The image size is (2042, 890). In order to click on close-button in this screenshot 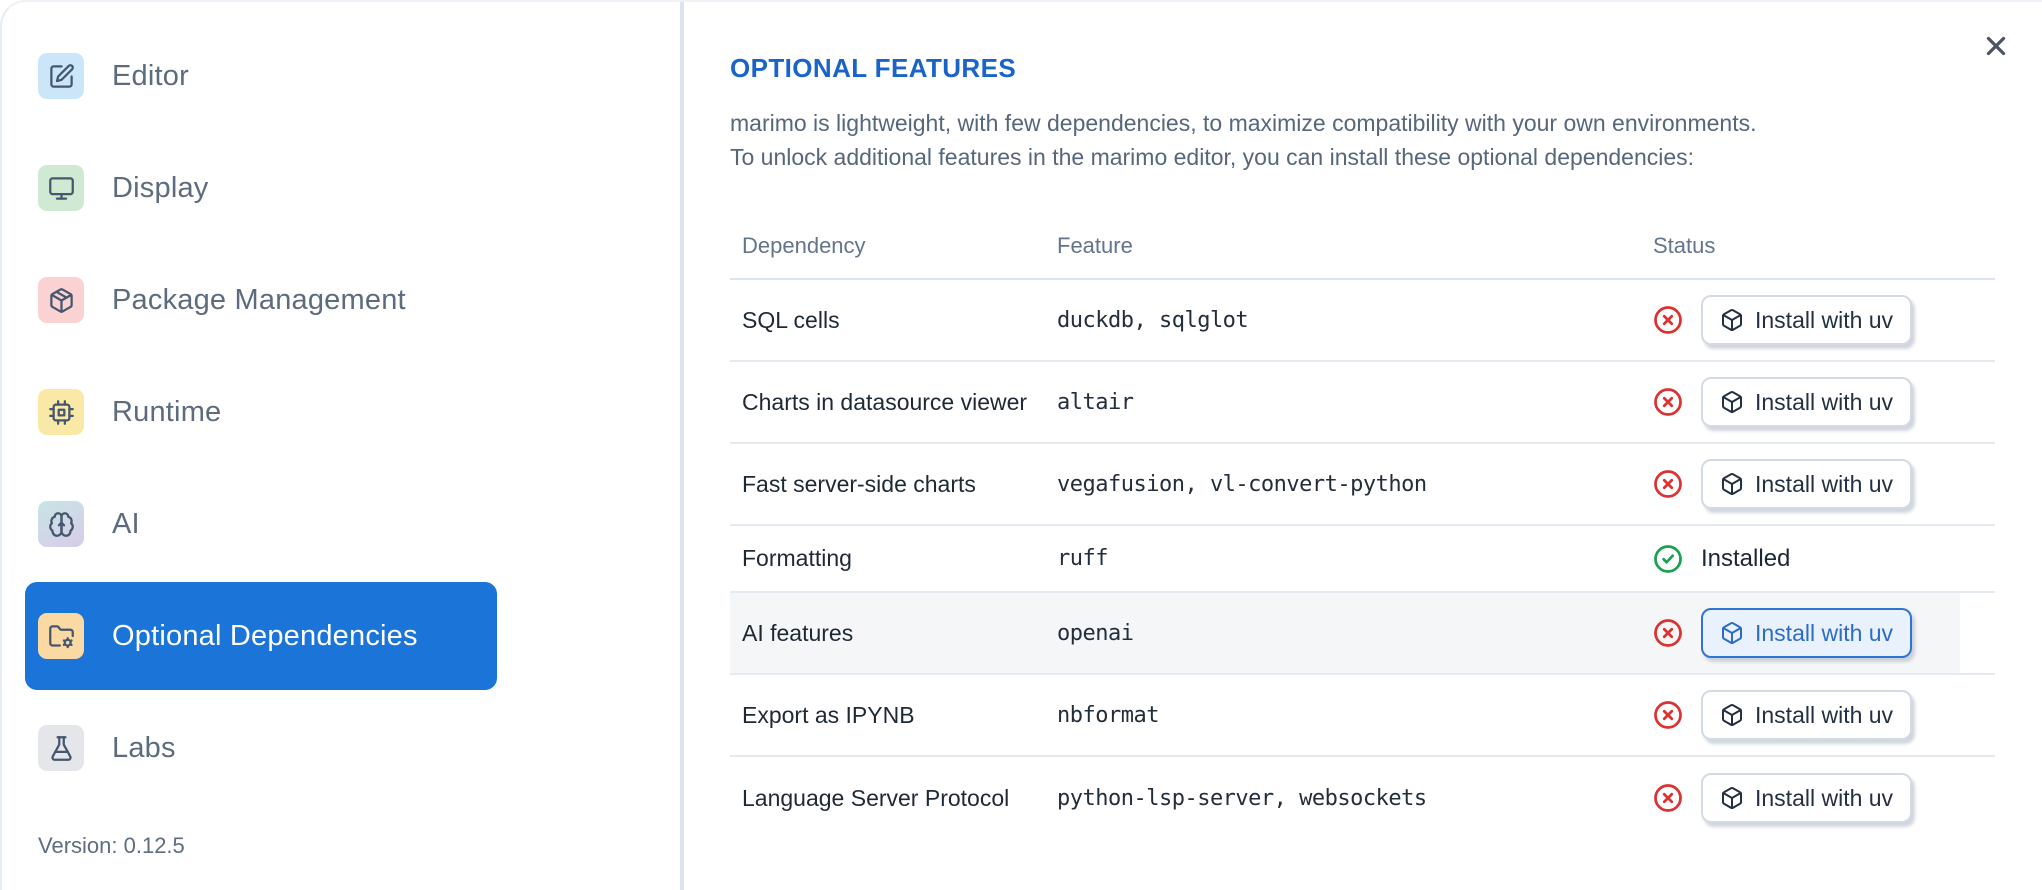, I will do `click(1996, 46)`.